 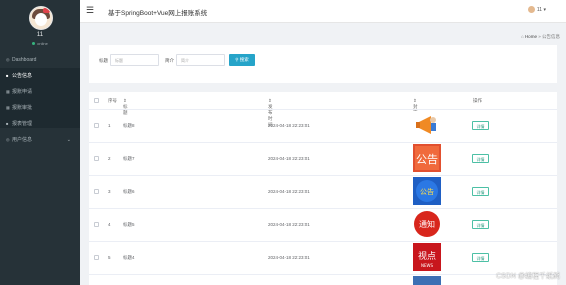 What do you see at coordinates (323, 225) in the screenshot?
I see `table-row: 4 标题5 2024-04-18 22:23:01 通知 详情` at bounding box center [323, 225].